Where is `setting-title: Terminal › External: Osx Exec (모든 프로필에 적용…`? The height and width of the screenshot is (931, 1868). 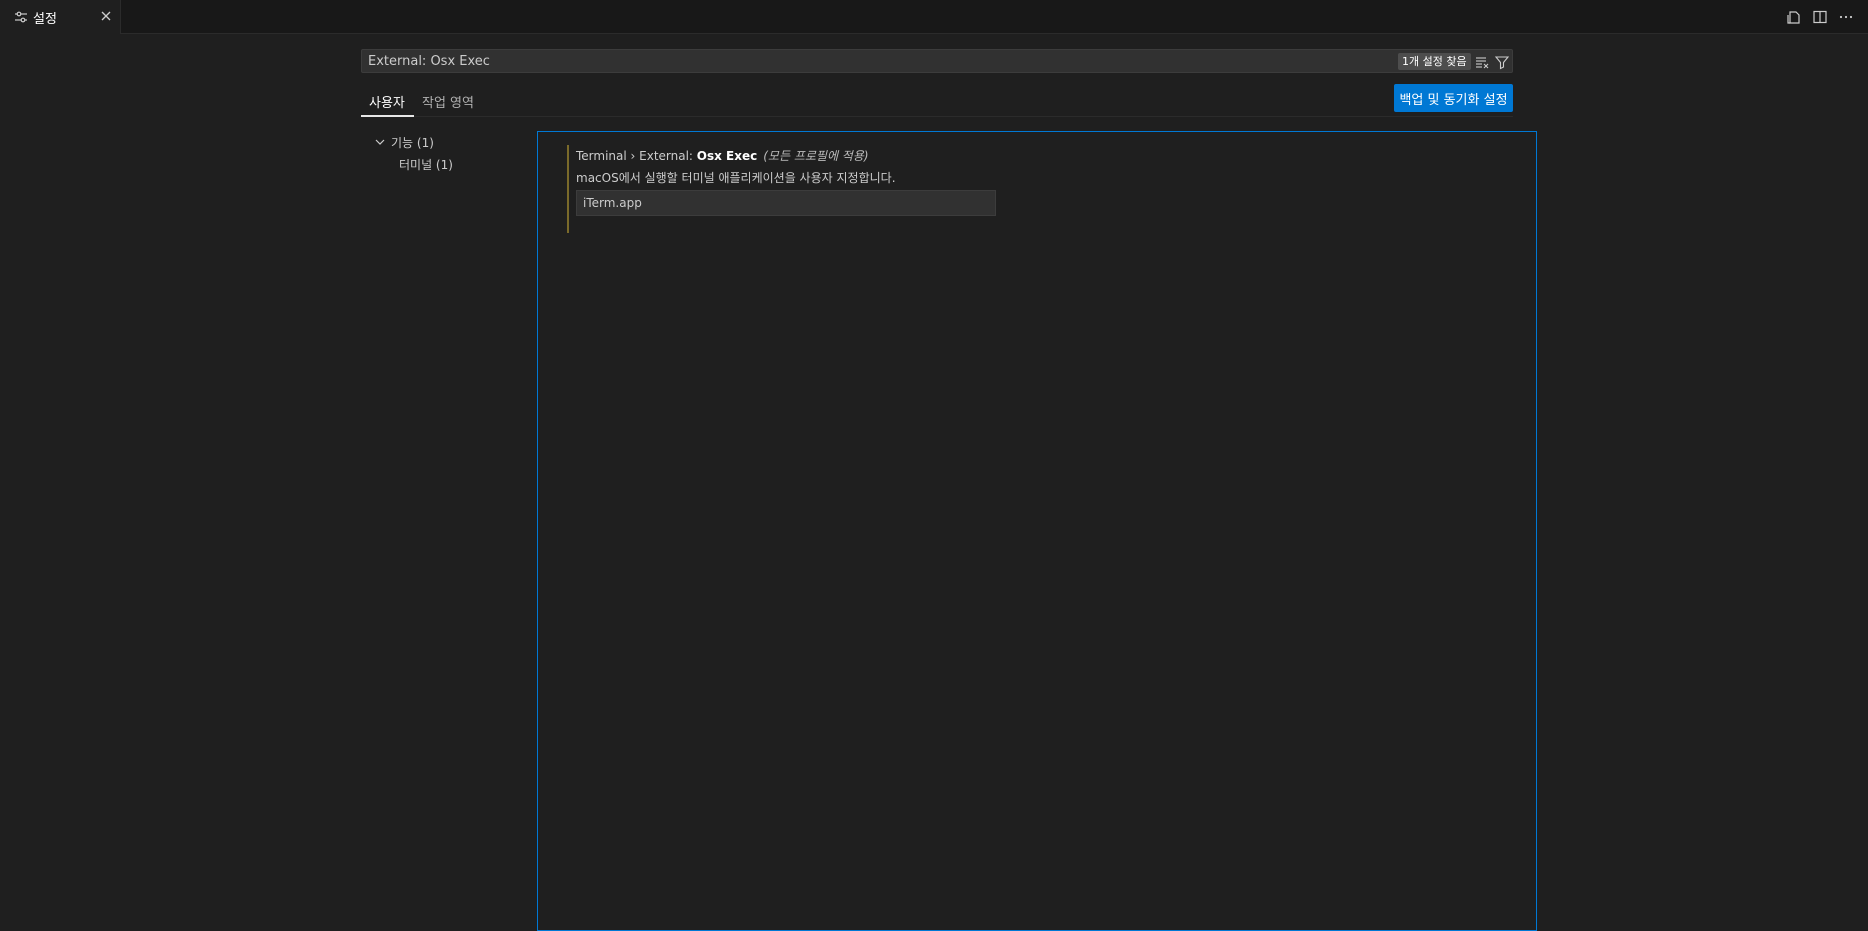 setting-title: Terminal › External: Osx Exec (모든 프로필에 적용… is located at coordinates (722, 155).